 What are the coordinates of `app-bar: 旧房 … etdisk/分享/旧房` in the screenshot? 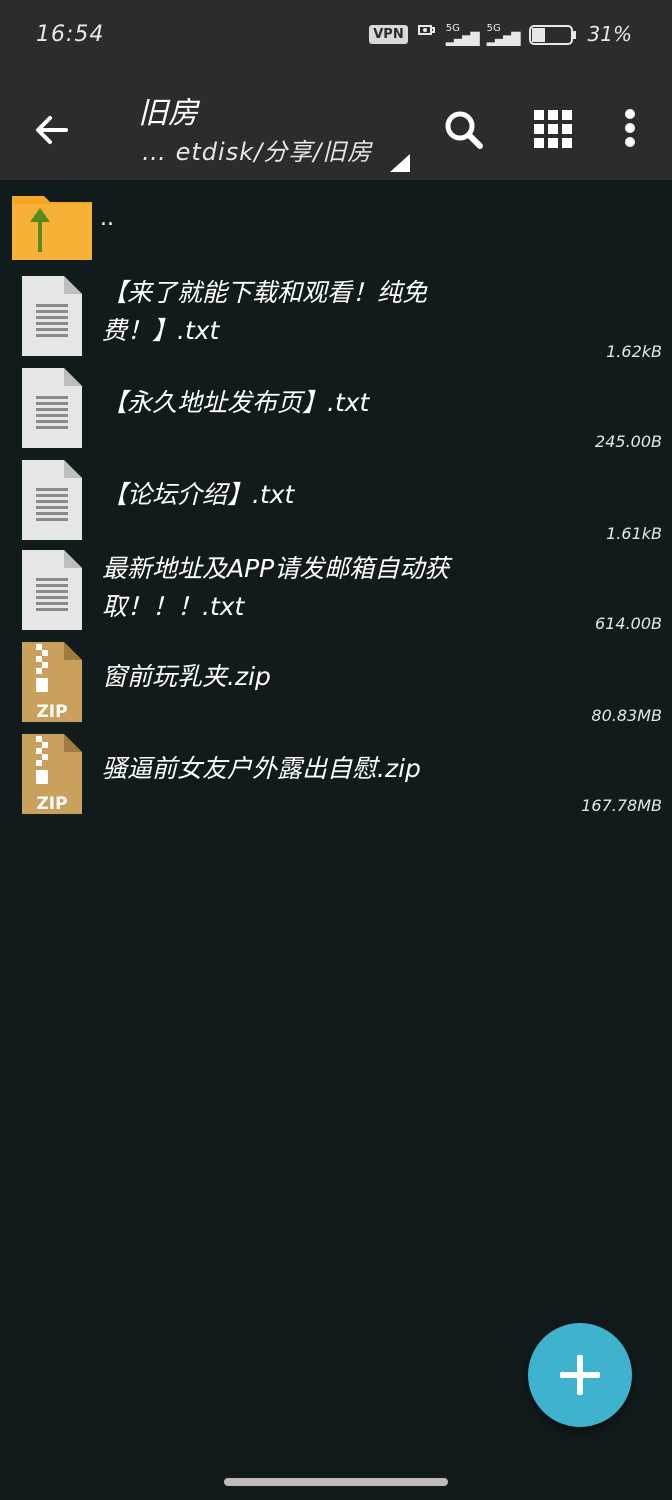 It's located at (336, 128).